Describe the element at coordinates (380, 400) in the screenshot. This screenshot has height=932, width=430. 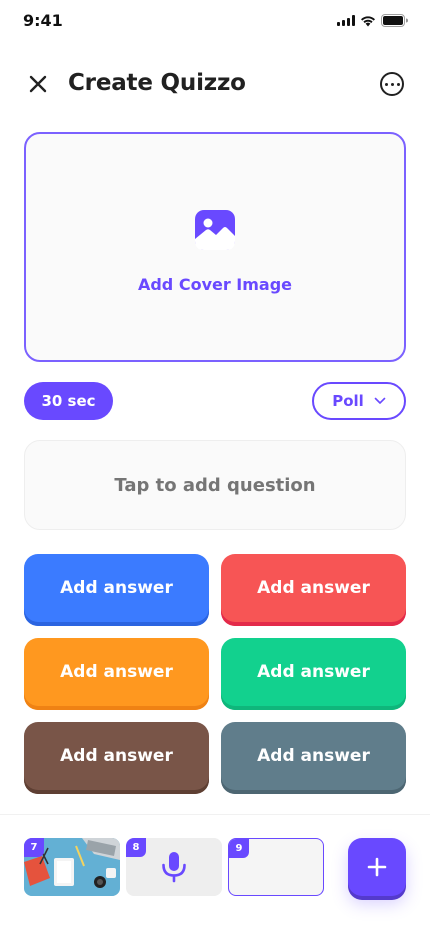
I see `chevron-down-icon` at that location.